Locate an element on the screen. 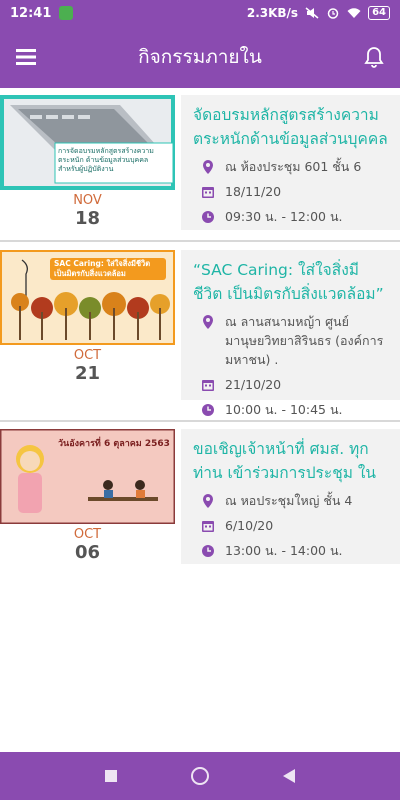 The width and height of the screenshot is (400, 800). divider is located at coordinates (200, 241).